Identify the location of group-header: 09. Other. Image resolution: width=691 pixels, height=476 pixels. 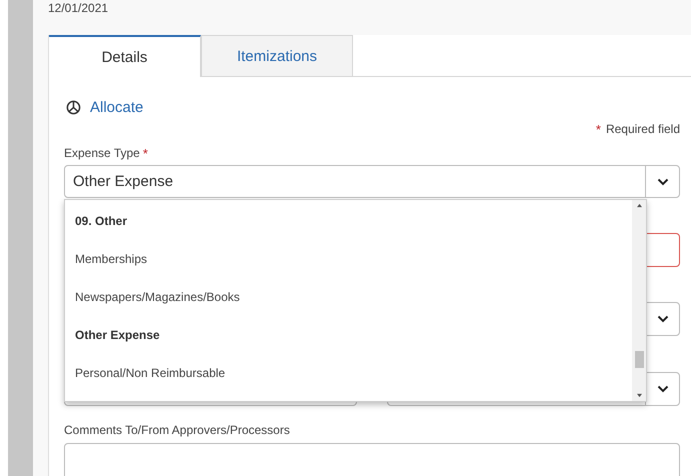
(101, 221).